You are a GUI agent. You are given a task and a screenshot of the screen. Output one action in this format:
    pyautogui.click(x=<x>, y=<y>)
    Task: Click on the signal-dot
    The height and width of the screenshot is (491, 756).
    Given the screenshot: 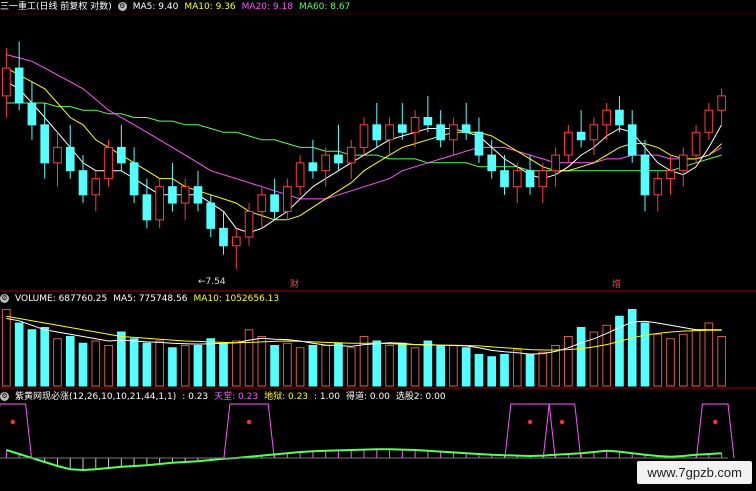 What is the action you would take?
    pyautogui.click(x=530, y=422)
    